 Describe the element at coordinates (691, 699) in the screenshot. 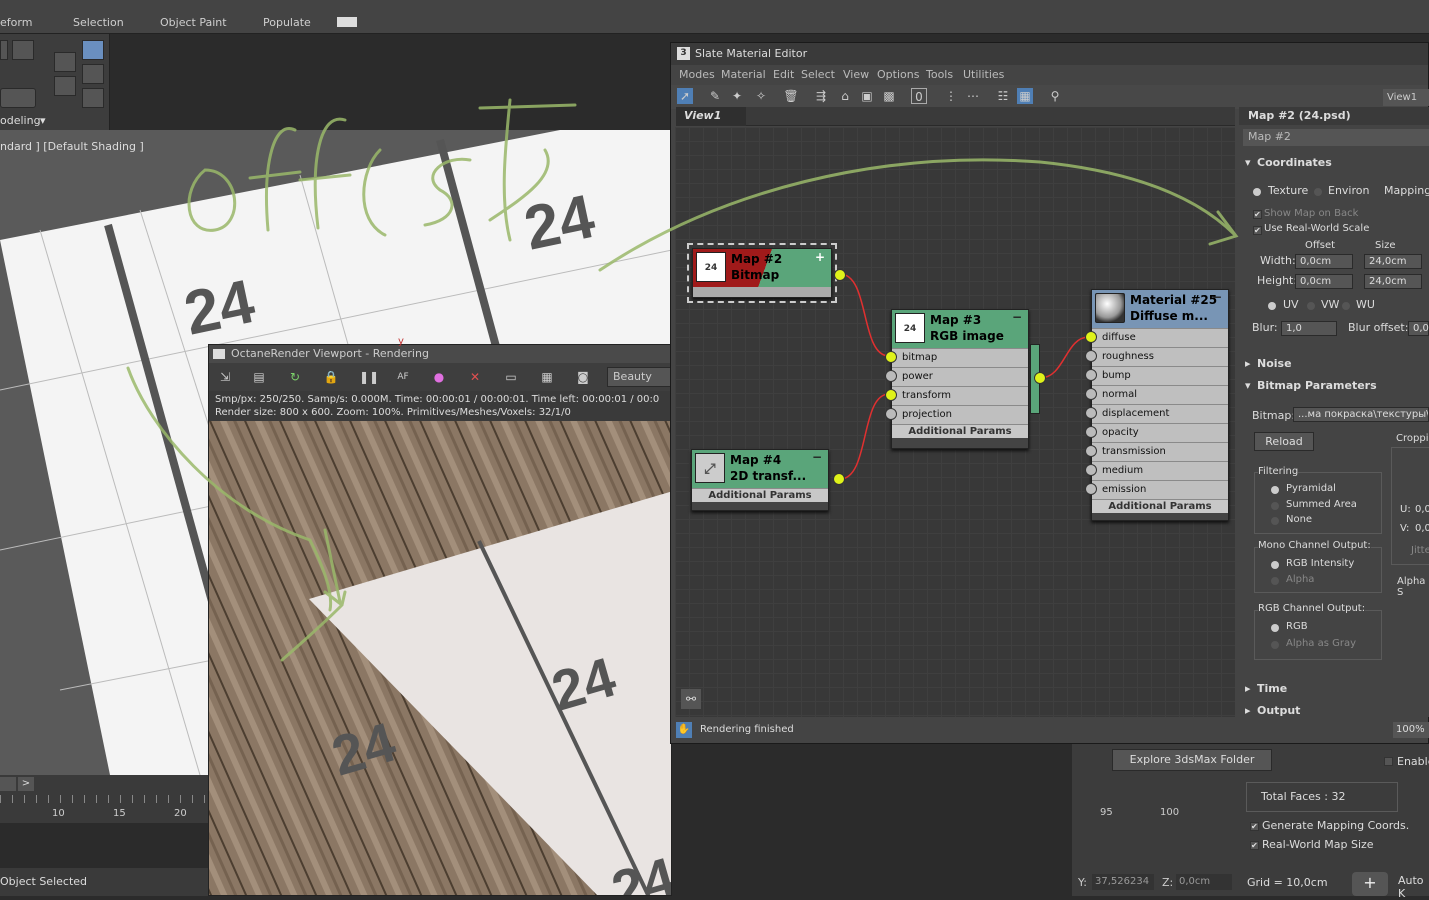

I see `binoculars-icon: ⚯` at that location.